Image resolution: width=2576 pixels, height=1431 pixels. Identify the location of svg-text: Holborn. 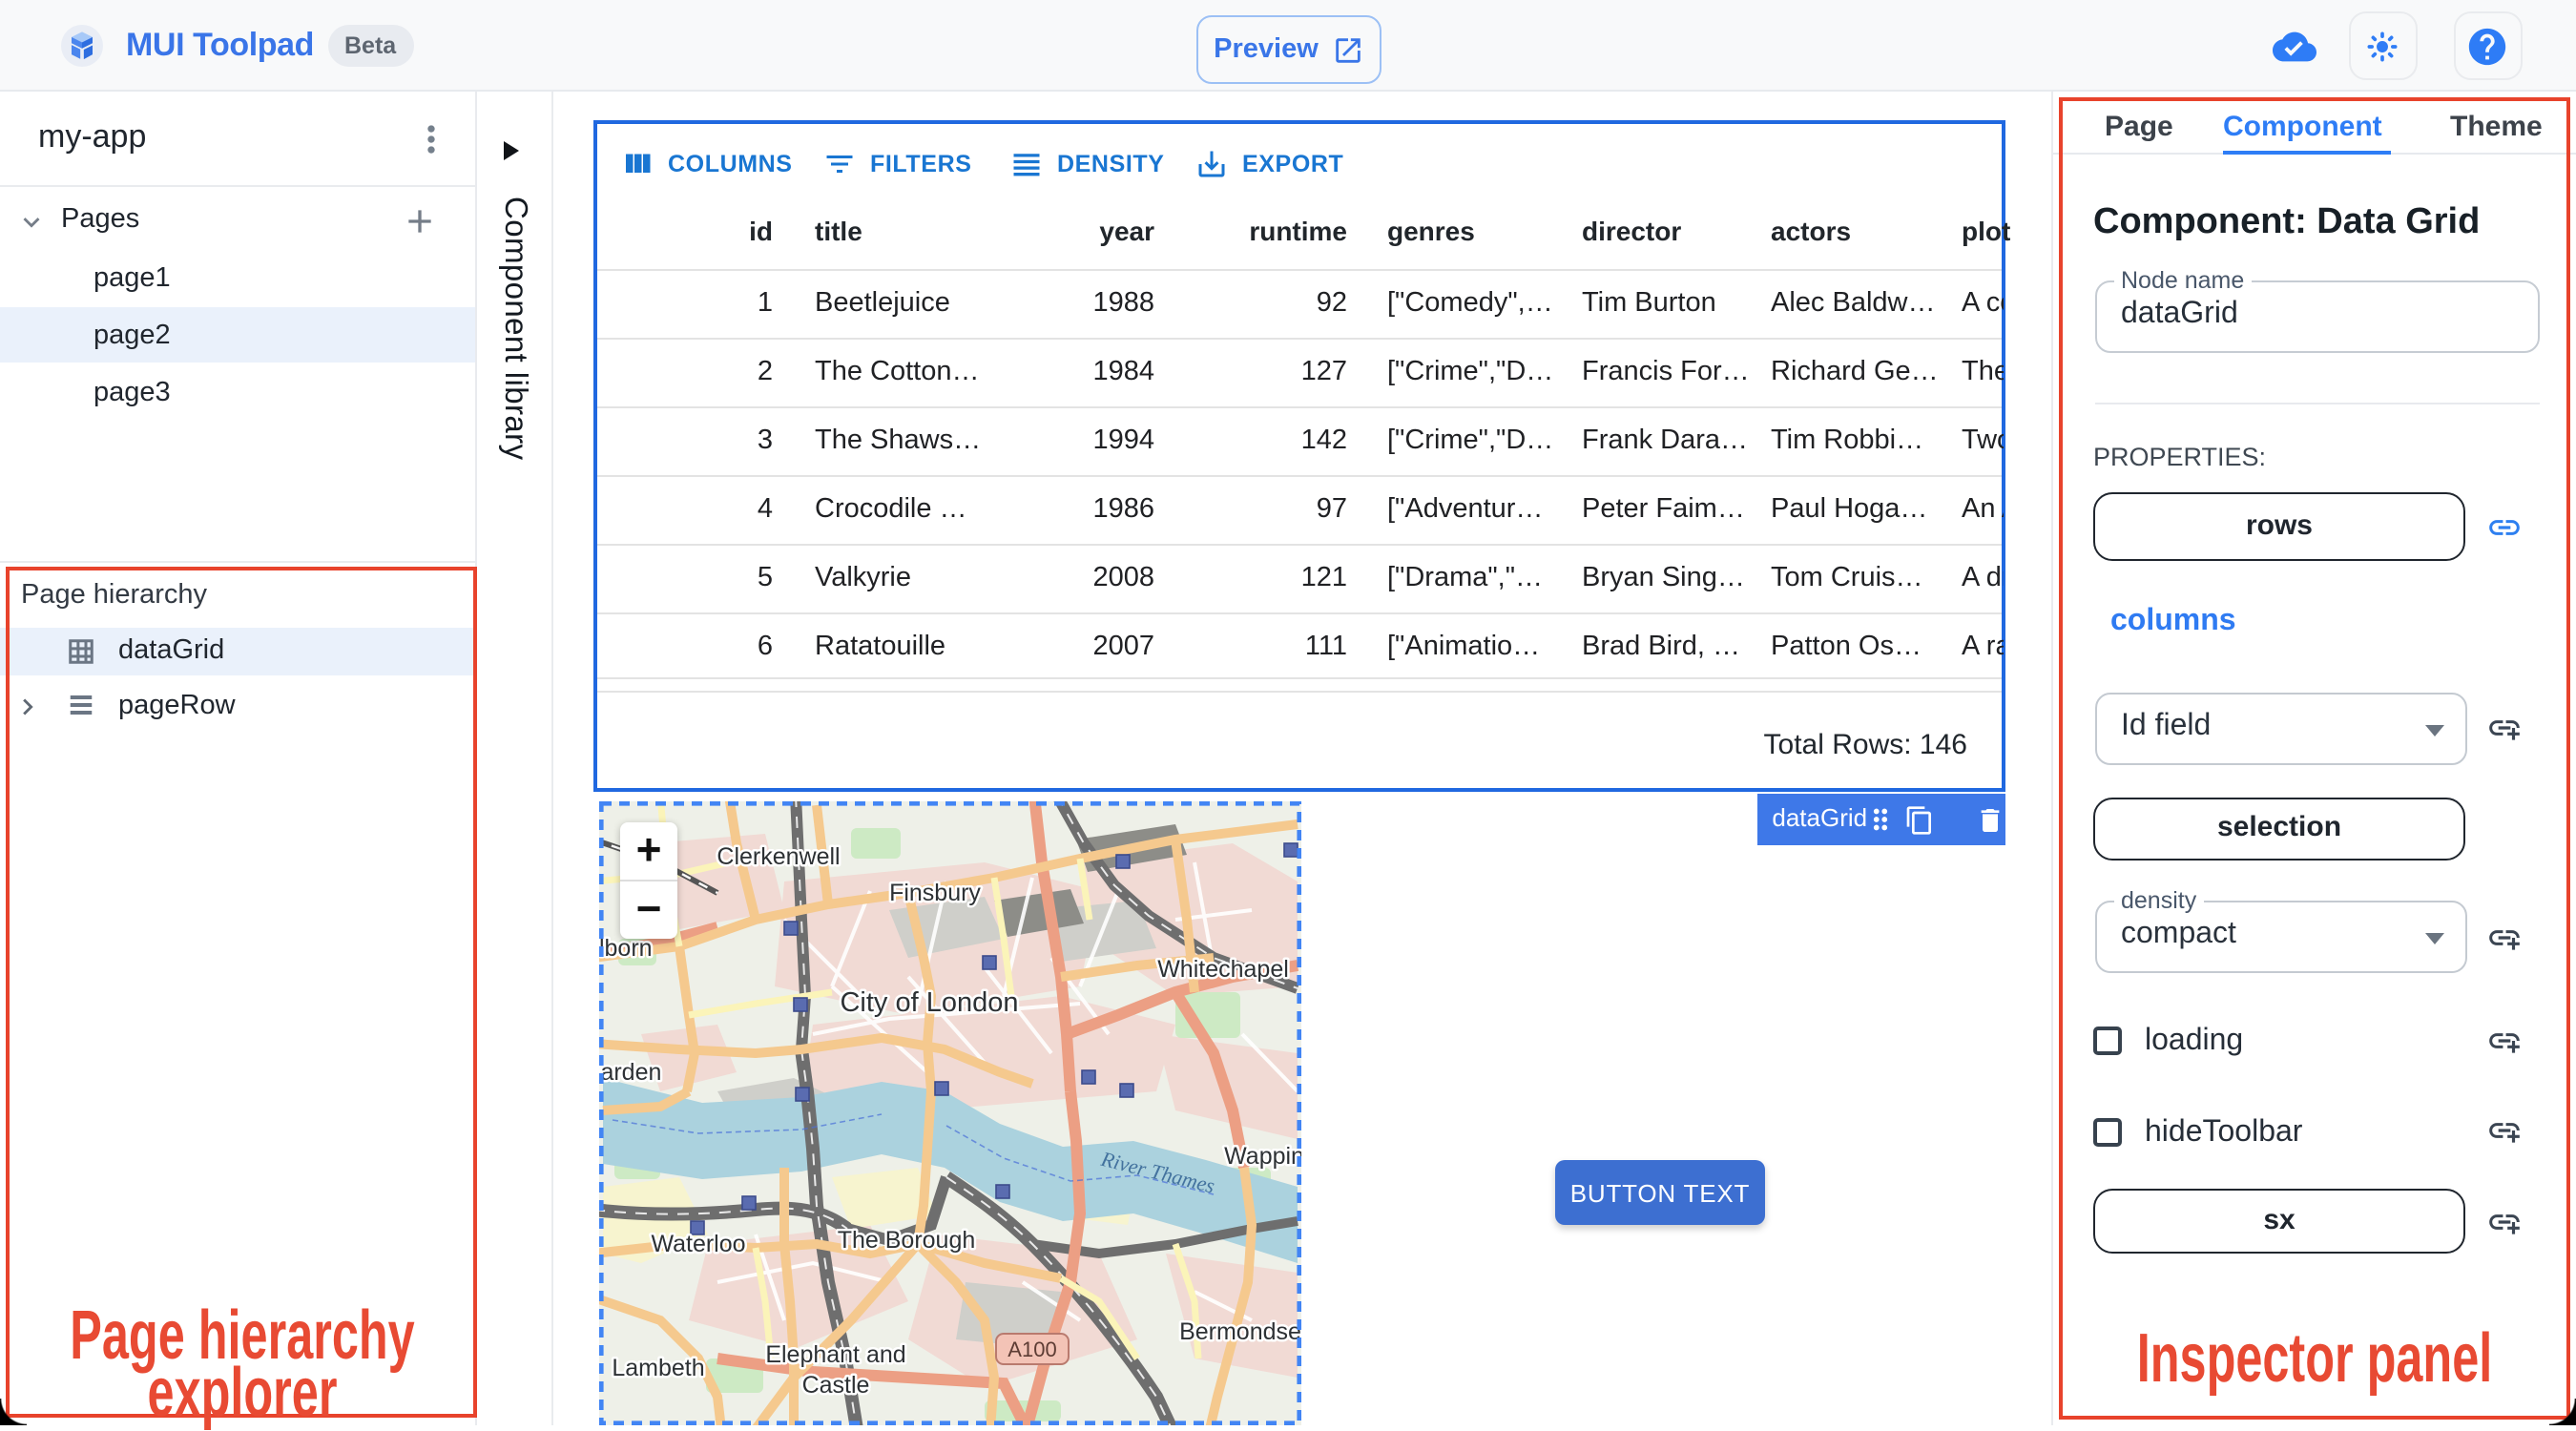
(626, 949).